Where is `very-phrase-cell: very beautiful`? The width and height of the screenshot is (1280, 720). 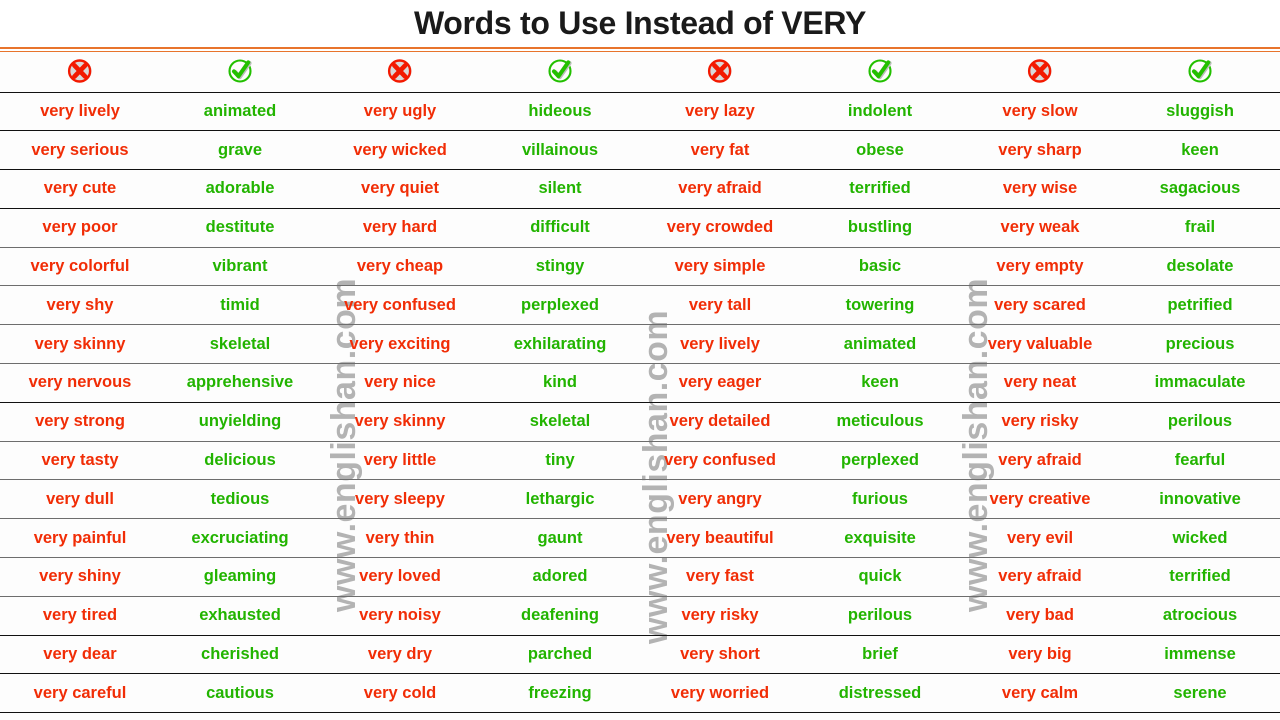
very-phrase-cell: very beautiful is located at coordinates (720, 538).